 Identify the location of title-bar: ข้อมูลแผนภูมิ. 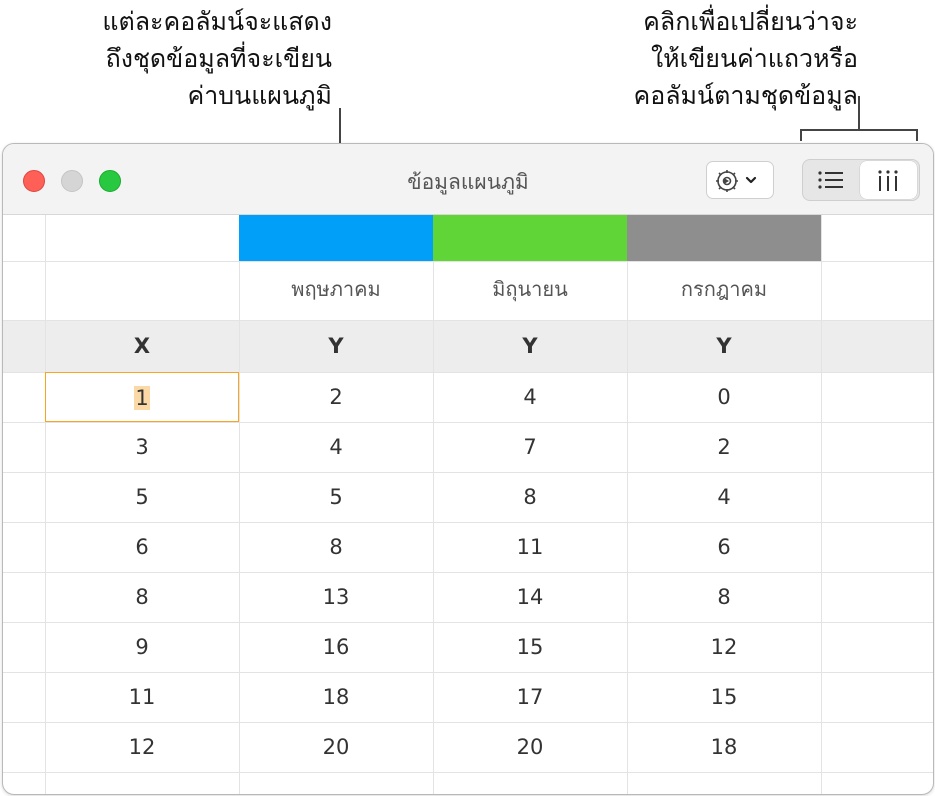
(468, 179).